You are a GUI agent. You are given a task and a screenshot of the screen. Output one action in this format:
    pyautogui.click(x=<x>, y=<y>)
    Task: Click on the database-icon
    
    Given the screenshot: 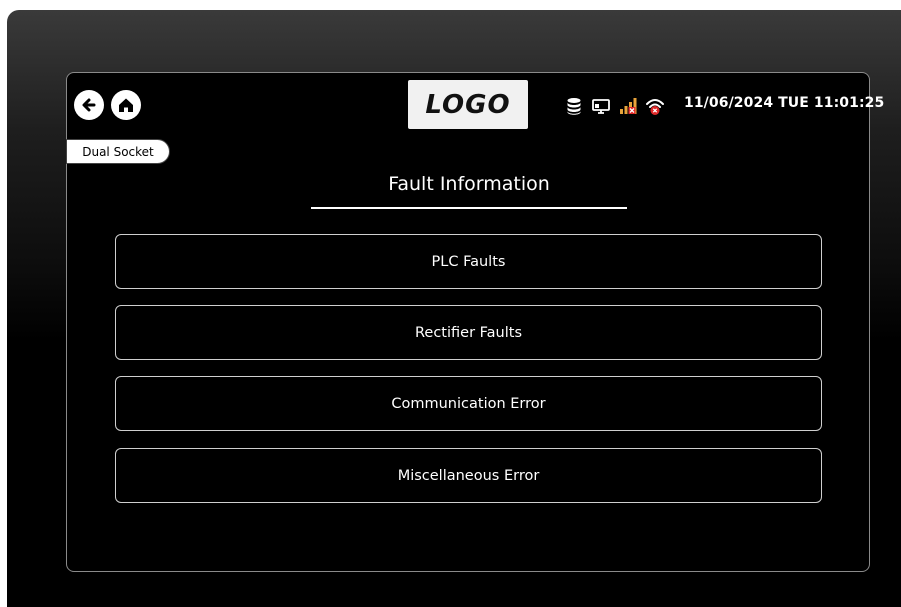 What is the action you would take?
    pyautogui.click(x=574, y=106)
    